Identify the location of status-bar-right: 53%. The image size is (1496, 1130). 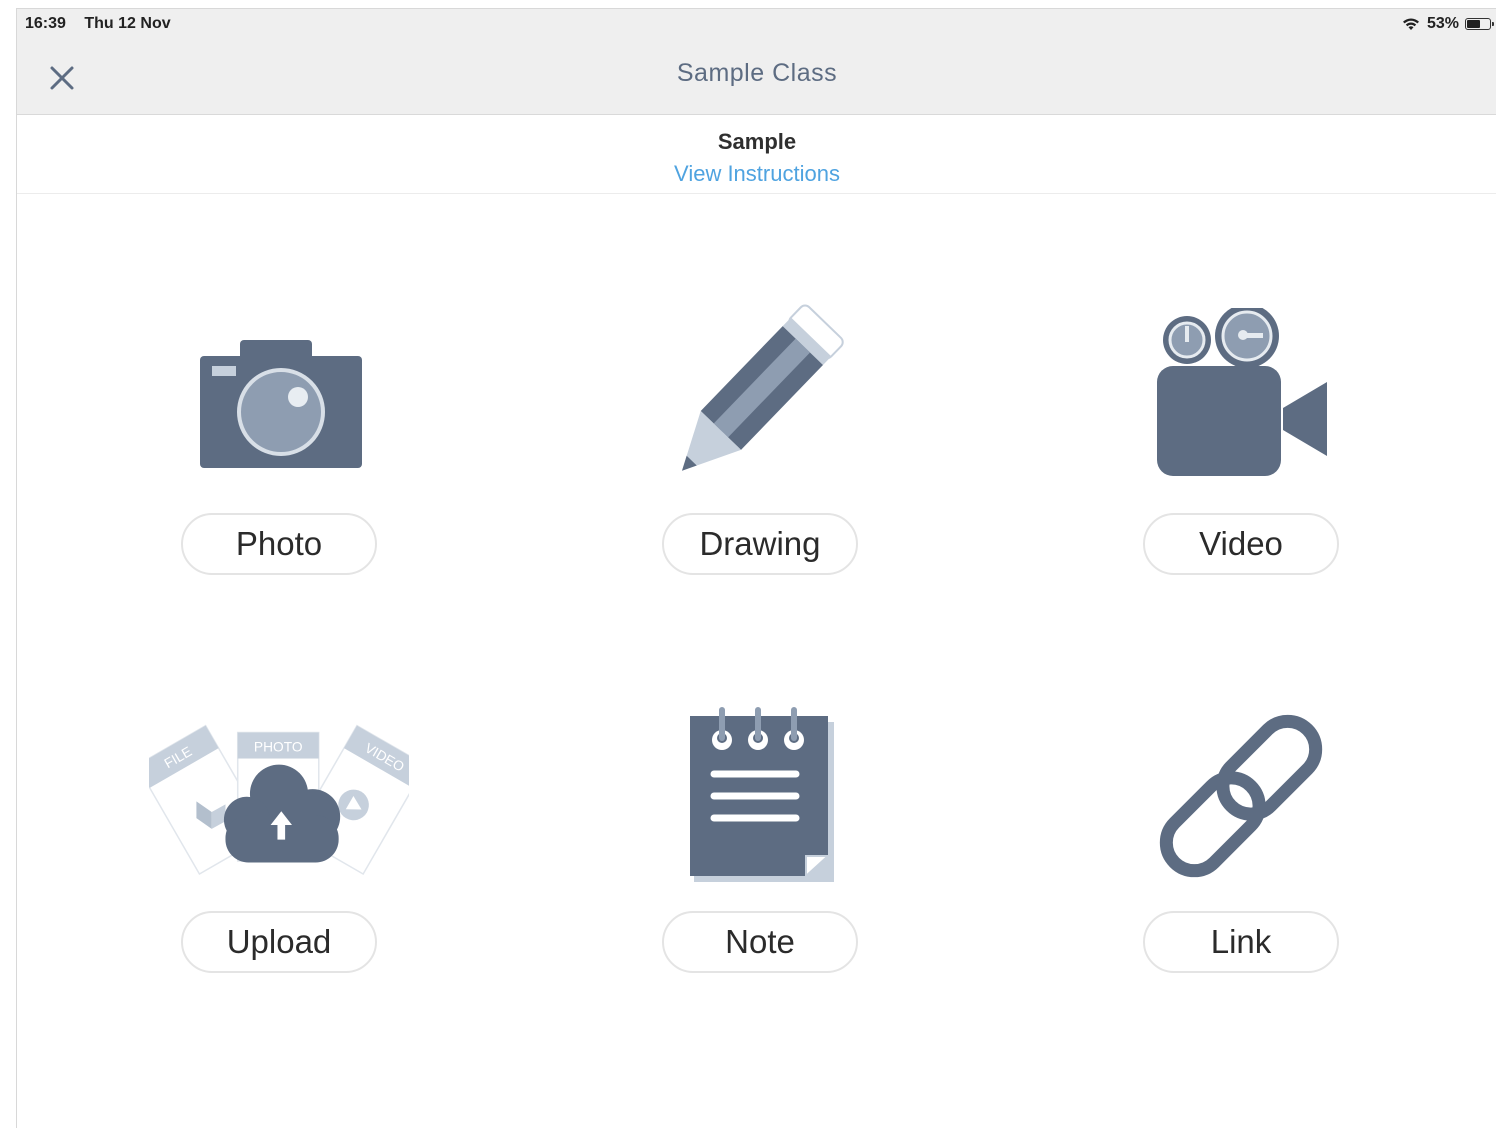
(1447, 24).